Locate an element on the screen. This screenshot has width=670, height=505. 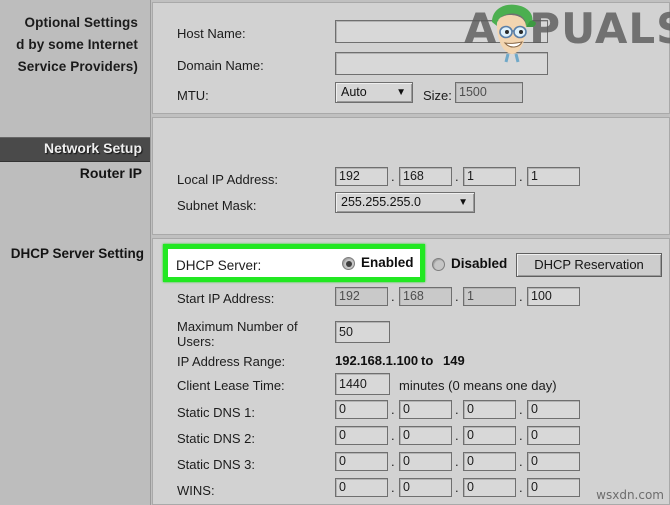
local-ip-address-label: Local IP Address: is located at coordinates (227, 179).